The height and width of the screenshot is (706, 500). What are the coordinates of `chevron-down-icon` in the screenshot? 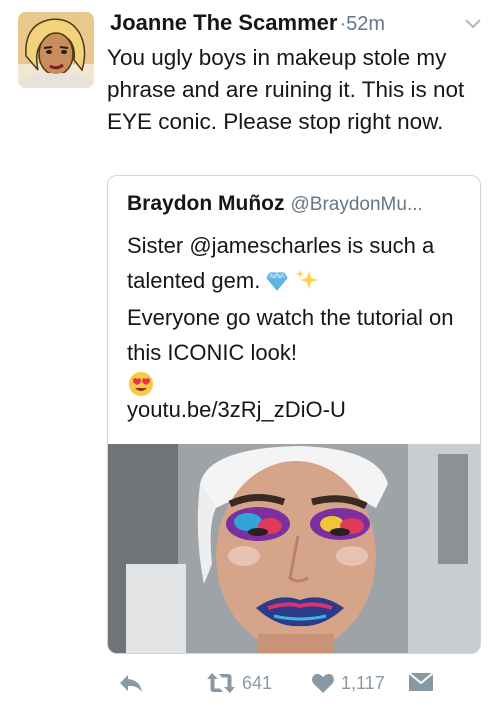 It's located at (473, 24).